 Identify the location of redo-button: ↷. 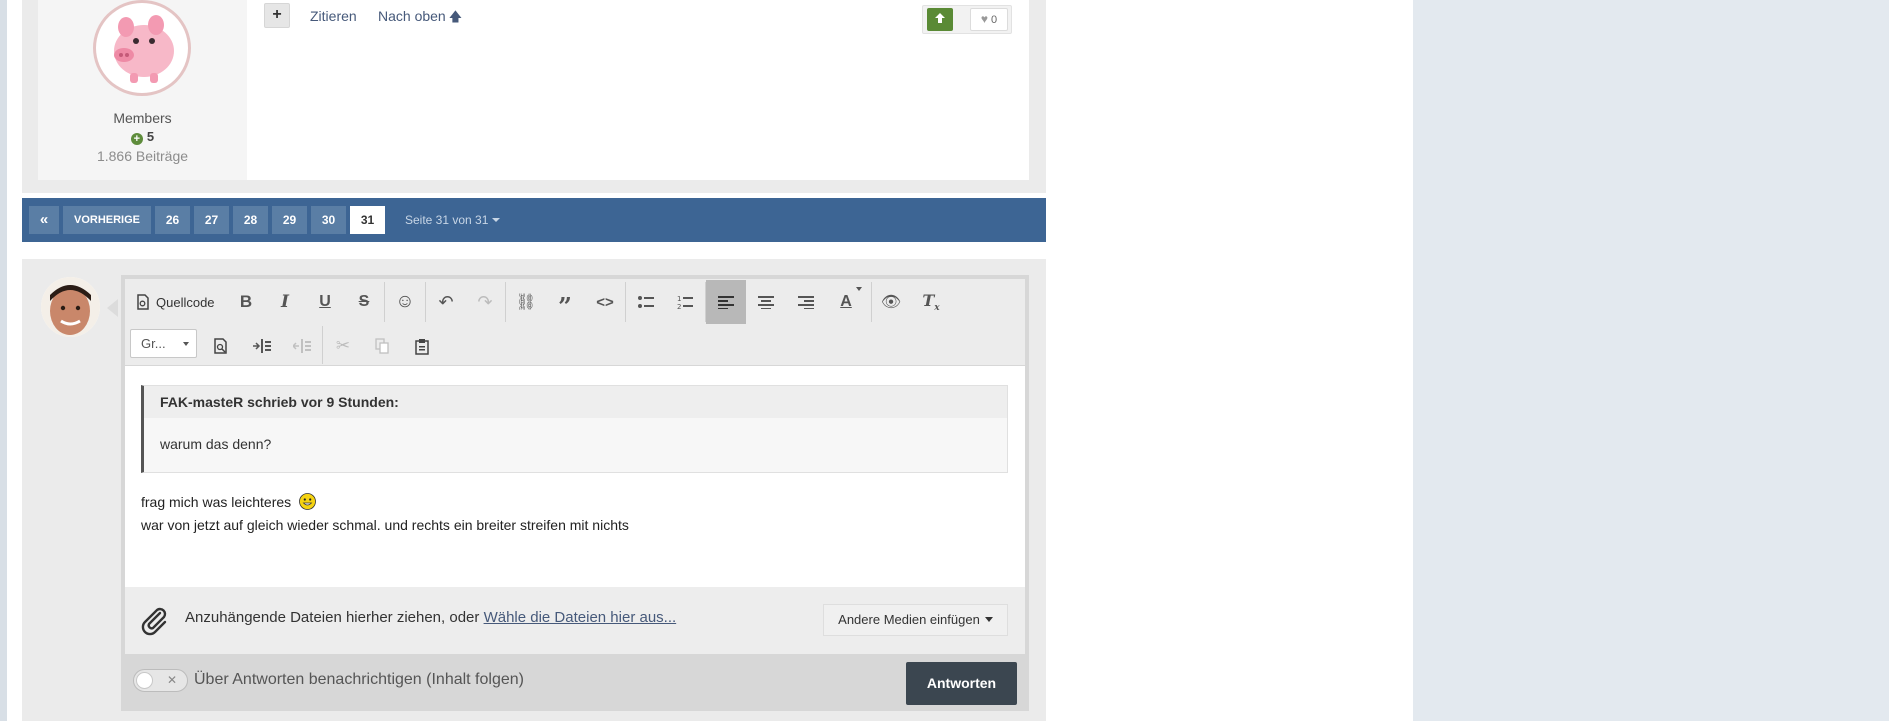
(485, 302).